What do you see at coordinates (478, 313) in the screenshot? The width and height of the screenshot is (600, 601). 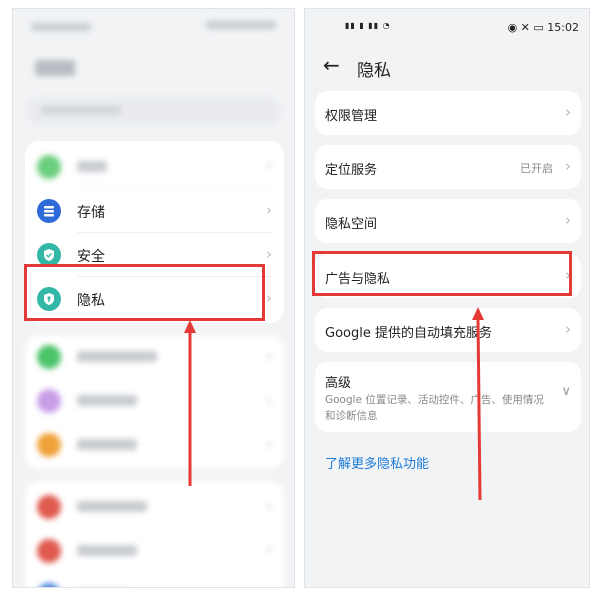 I see `arrow-head-right` at bounding box center [478, 313].